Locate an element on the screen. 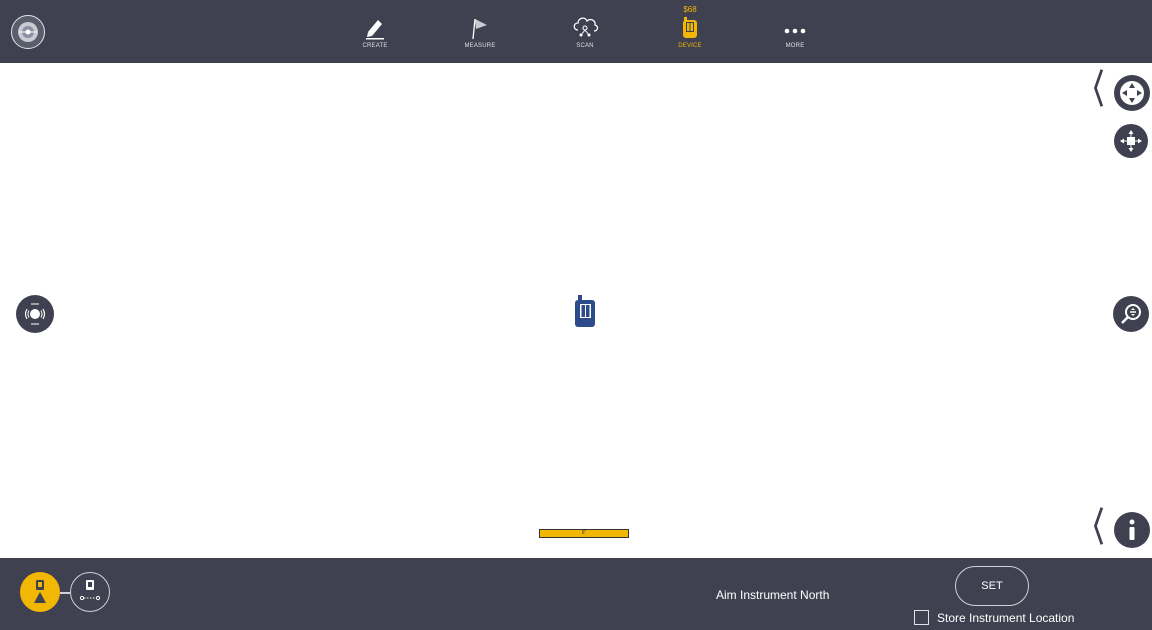 The height and width of the screenshot is (630, 1152). store-location-checkbox is located at coordinates (921, 617).